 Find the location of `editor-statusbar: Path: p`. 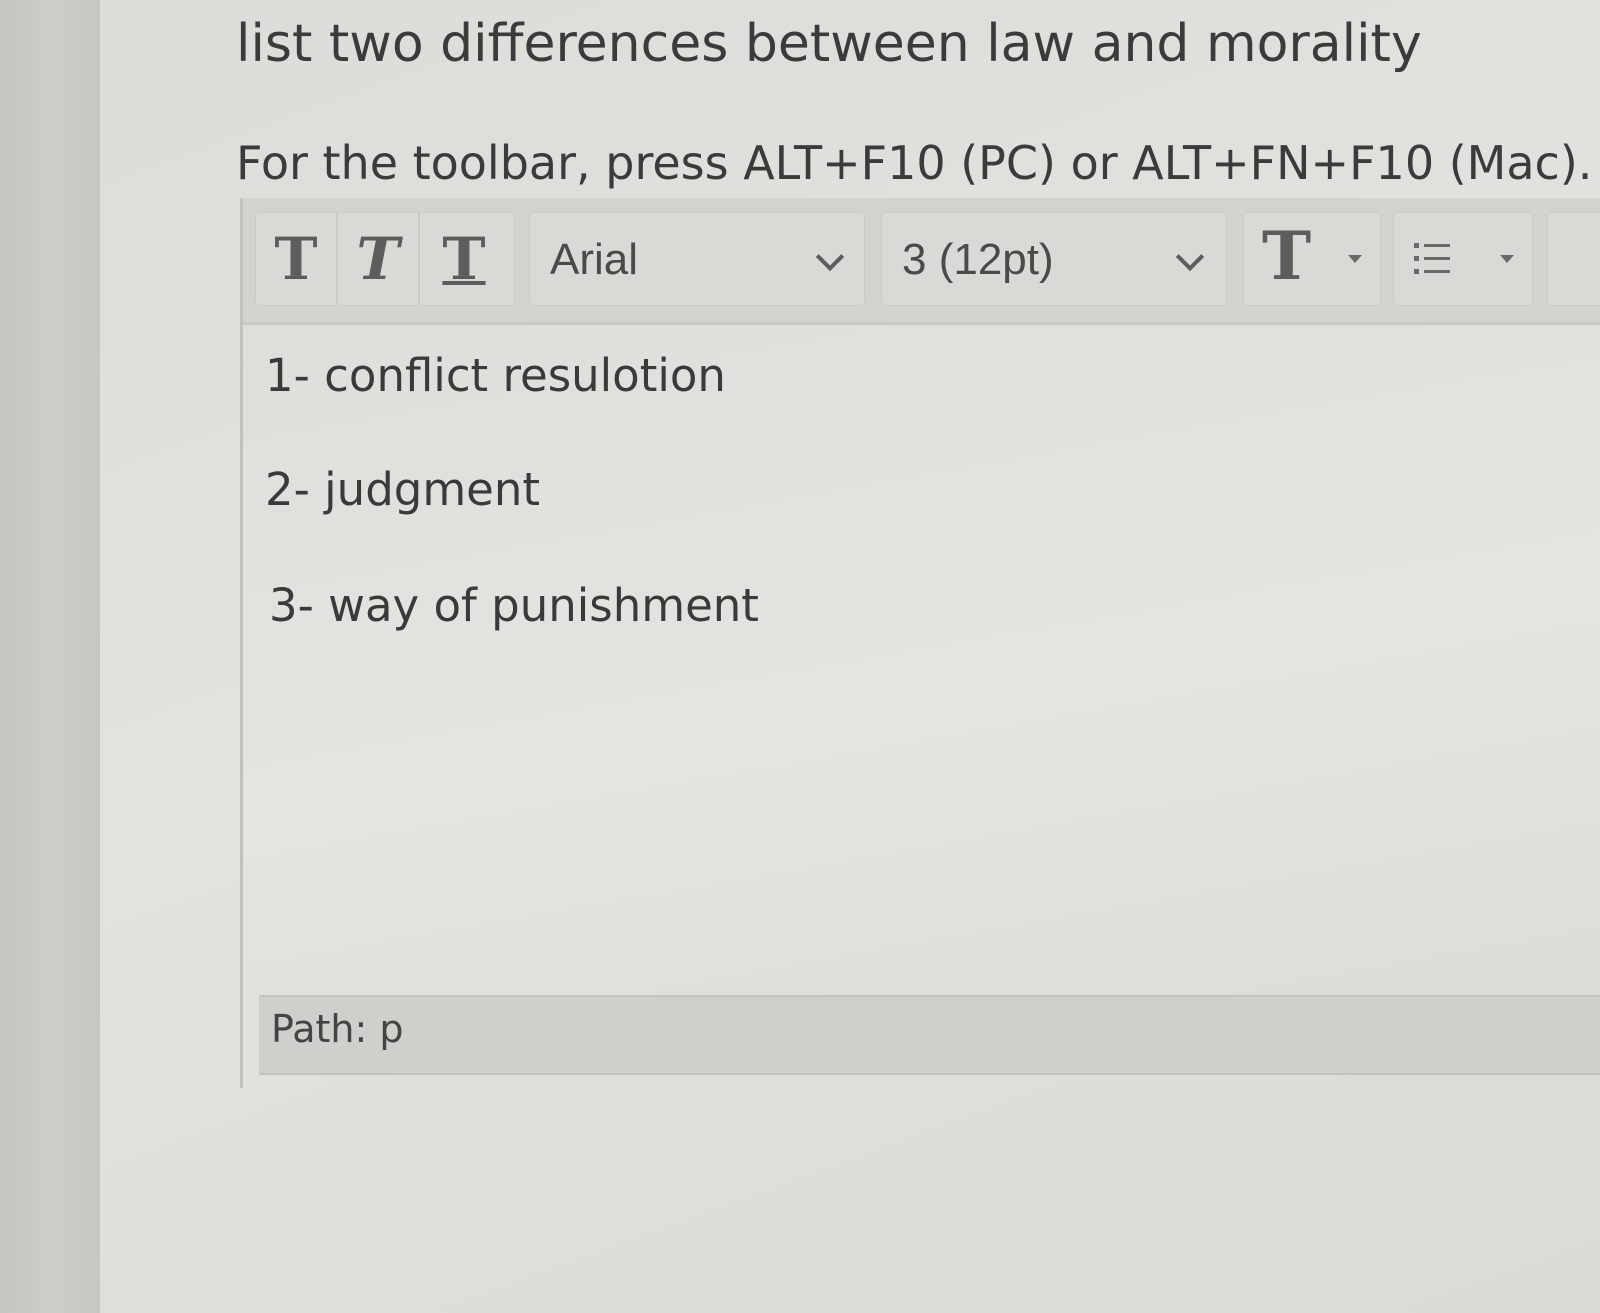

editor-statusbar: Path: p is located at coordinates (929, 1035).